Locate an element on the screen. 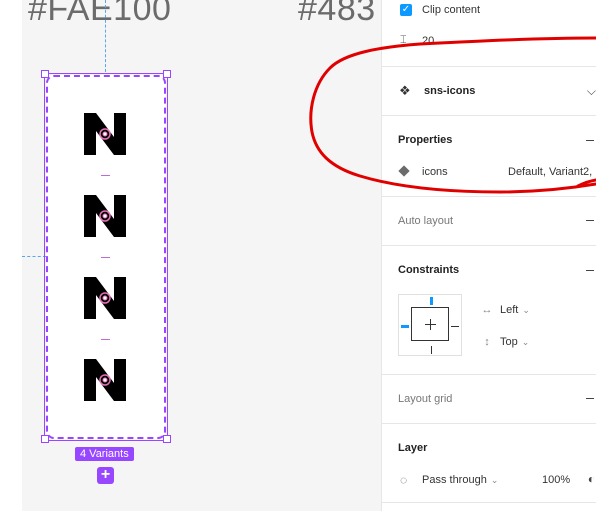  constraint-bottom is located at coordinates (431, 350).